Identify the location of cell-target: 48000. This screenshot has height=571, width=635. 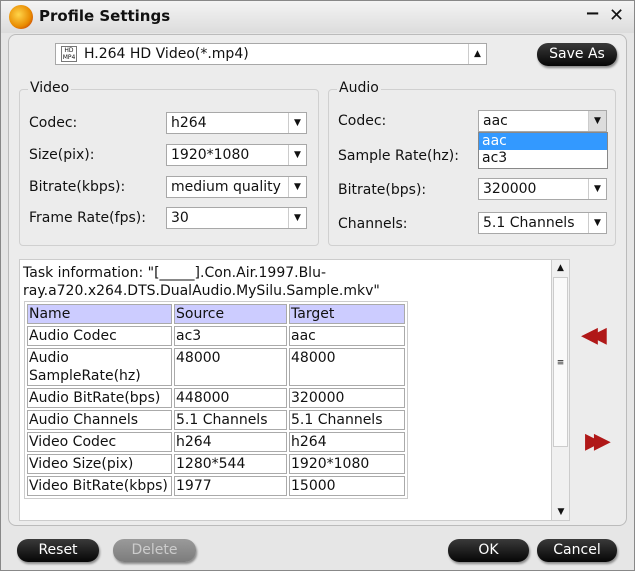
(347, 367).